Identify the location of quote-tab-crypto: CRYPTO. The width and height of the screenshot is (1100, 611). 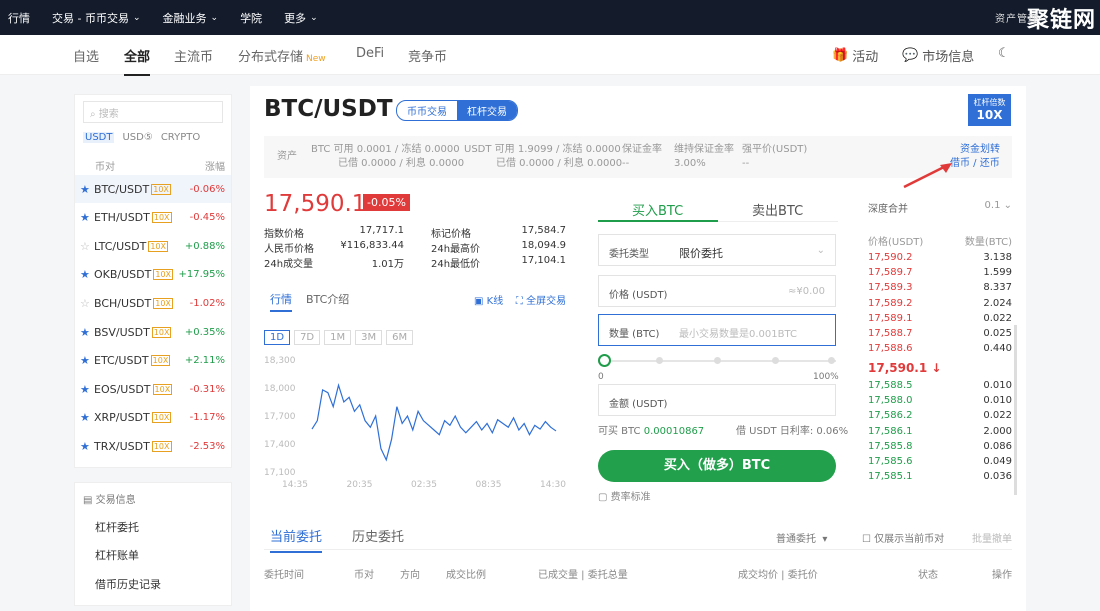
(180, 137).